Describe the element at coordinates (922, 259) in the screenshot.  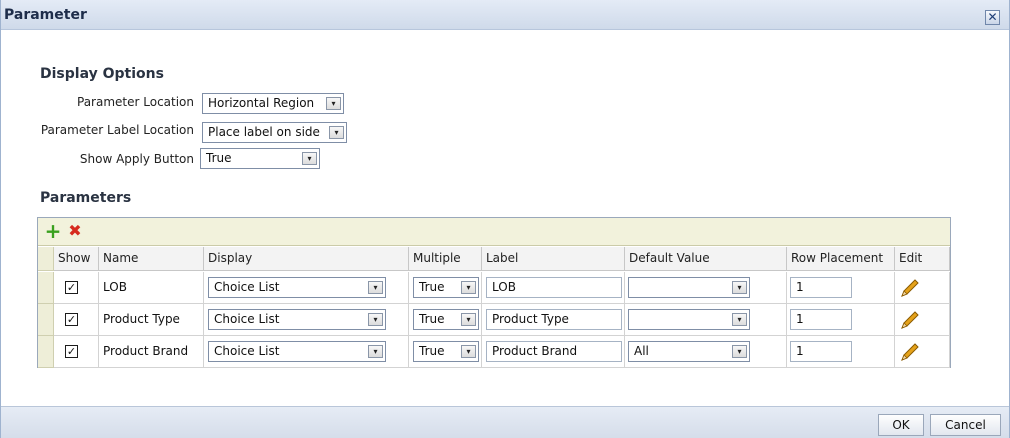
I see `column-header-edit: Edit` at that location.